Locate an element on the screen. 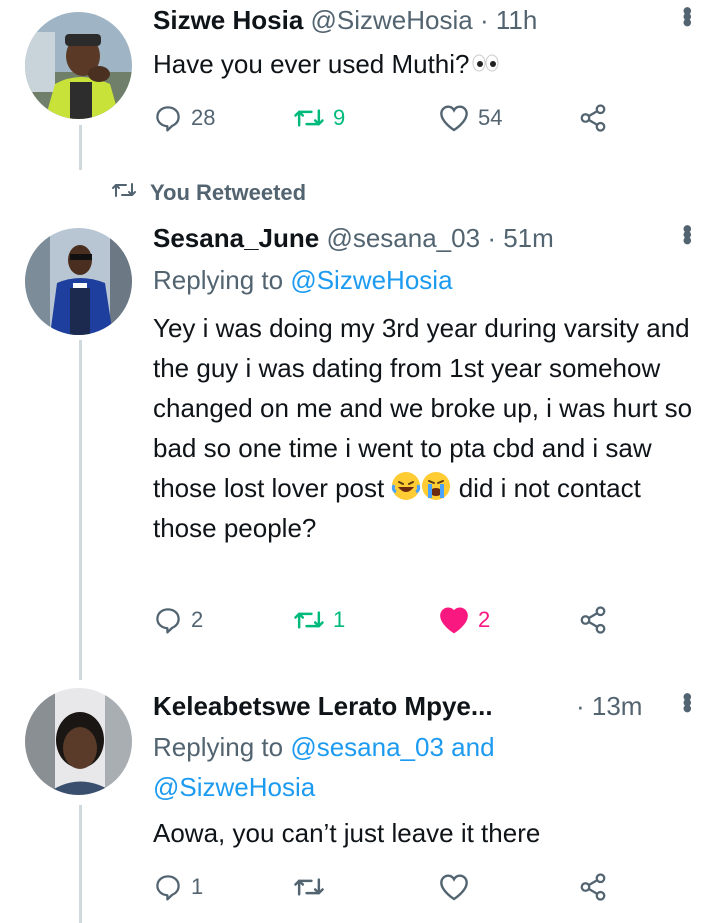 This screenshot has height=923, width=720. tweet-header: Sesana_June @sesana_03 · 51m is located at coordinates (353, 238).